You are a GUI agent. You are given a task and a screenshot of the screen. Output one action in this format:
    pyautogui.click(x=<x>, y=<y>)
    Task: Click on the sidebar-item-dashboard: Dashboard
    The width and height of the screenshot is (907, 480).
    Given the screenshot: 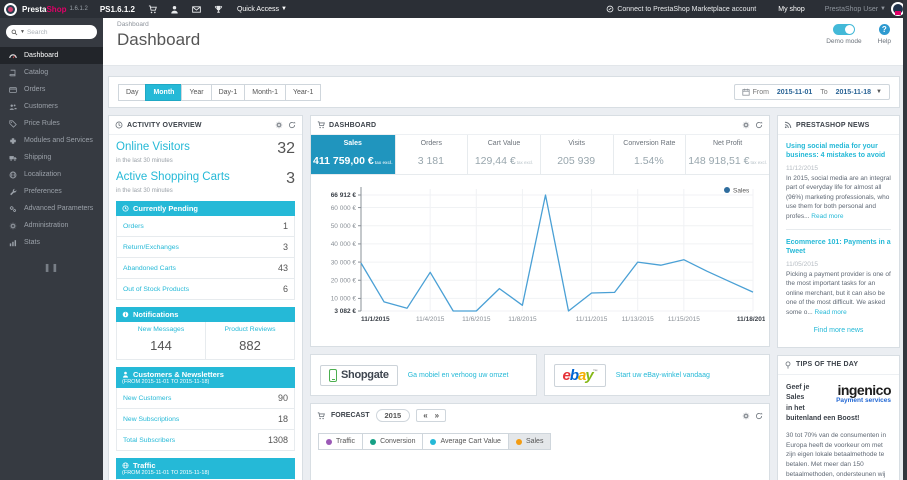 What is the action you would take?
    pyautogui.click(x=51, y=55)
    